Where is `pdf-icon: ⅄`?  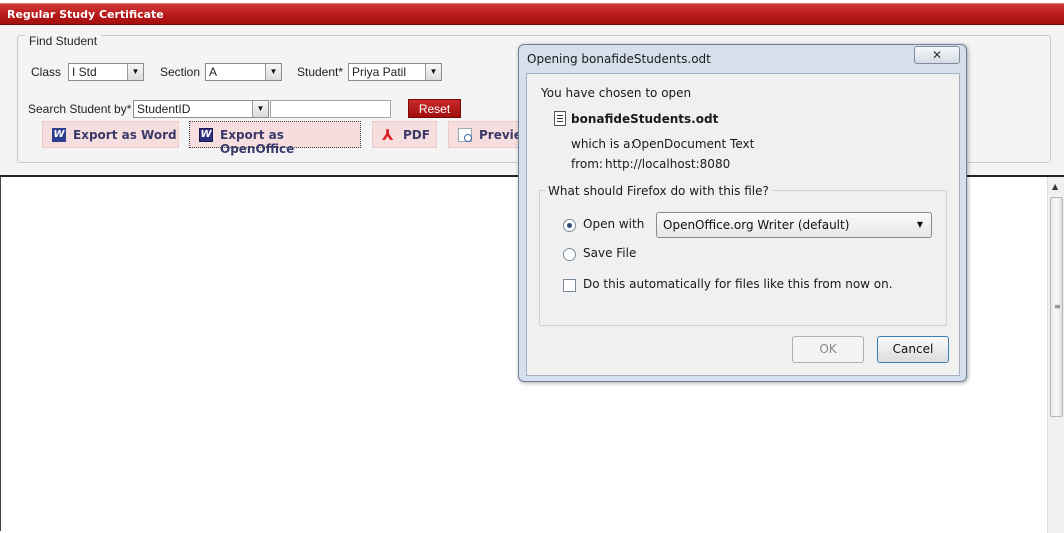 pdf-icon: ⅄ is located at coordinates (388, 135).